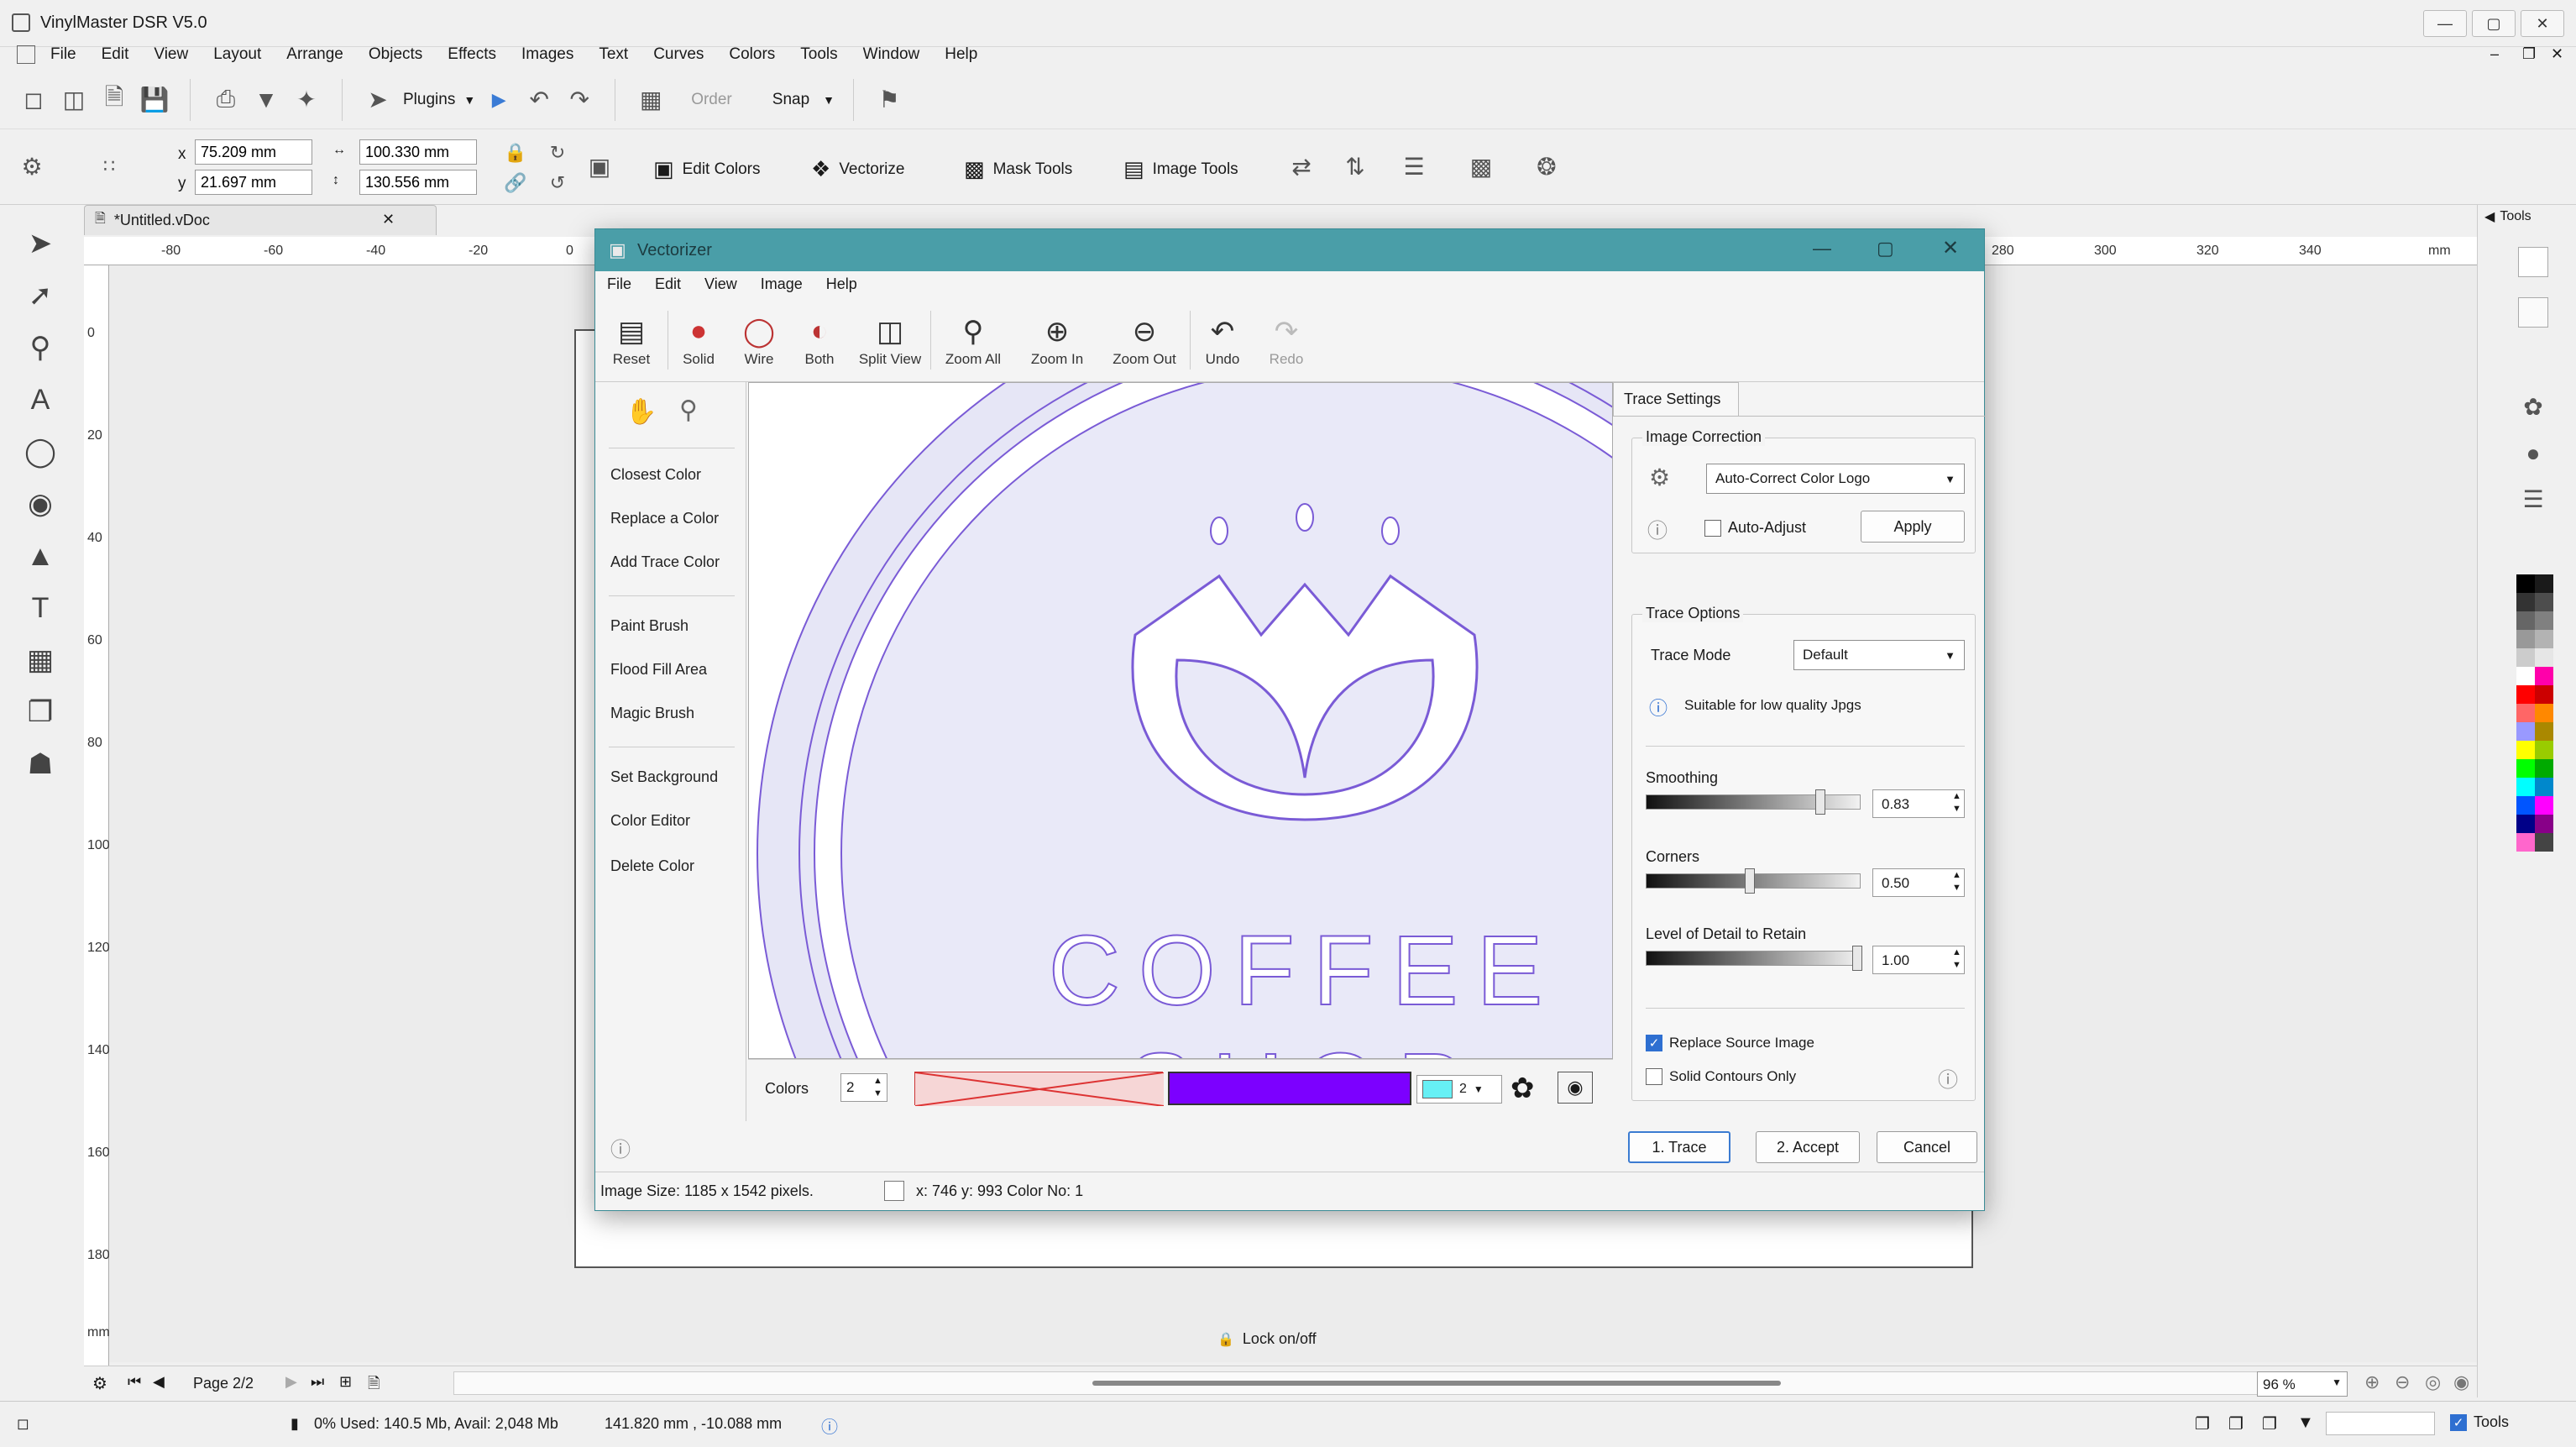 The width and height of the screenshot is (2576, 1447). Describe the element at coordinates (641, 412) in the screenshot. I see `hand-tool-icon: ✋` at that location.